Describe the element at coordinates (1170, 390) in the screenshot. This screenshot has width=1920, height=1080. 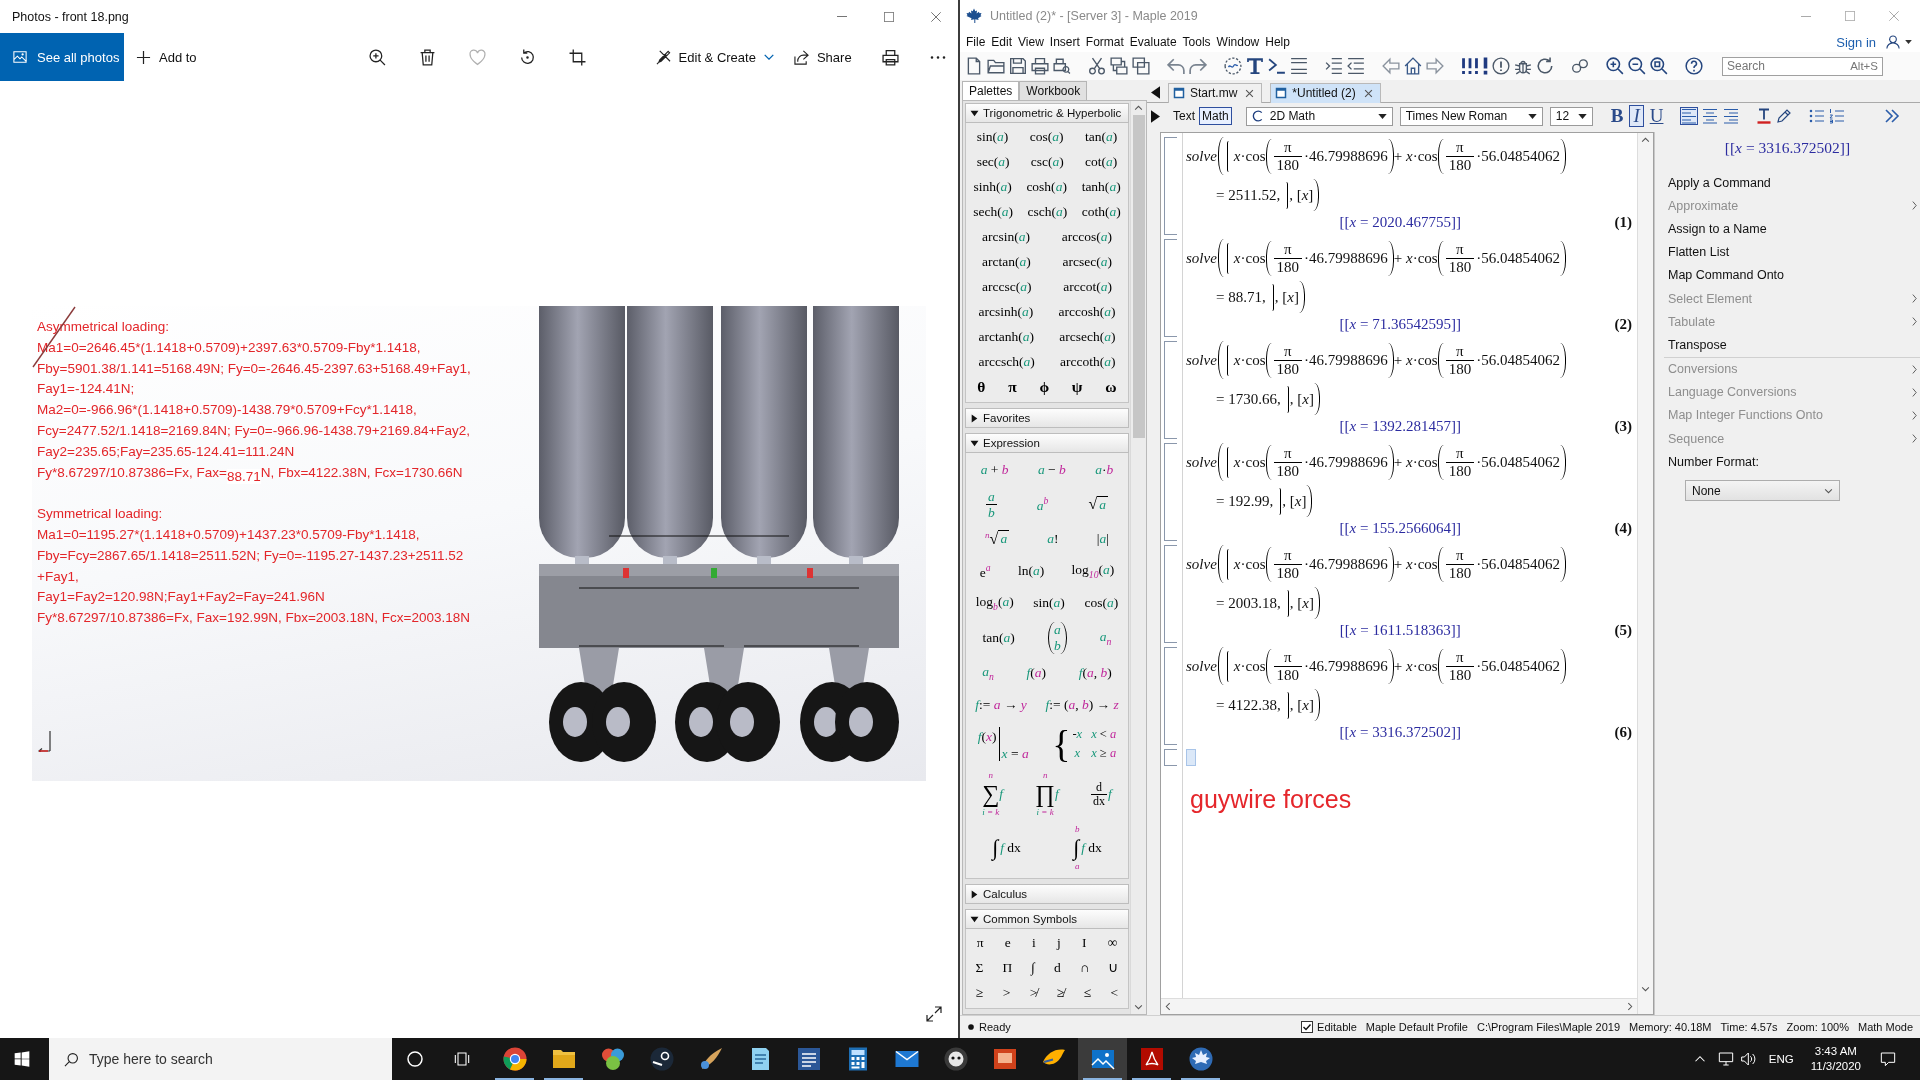
I see `group-bracket` at that location.